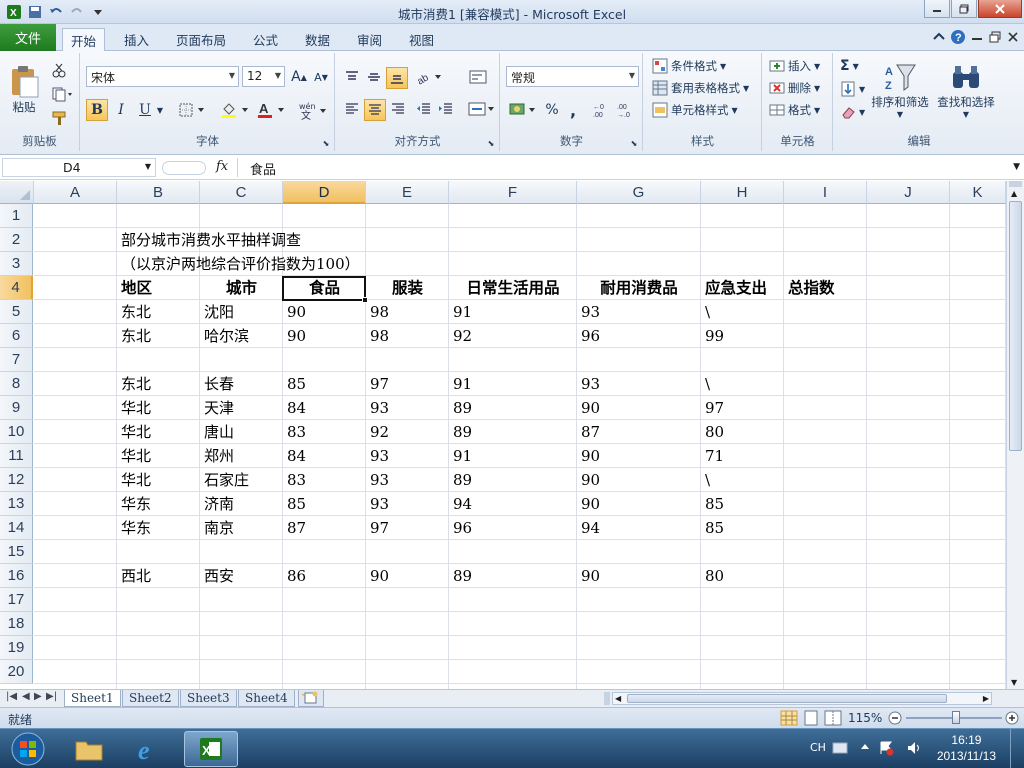 The height and width of the screenshot is (768, 1024). What do you see at coordinates (900, 90) in the screenshot?
I see `sort-filter-button: AZ 排序和筛选 ▼` at bounding box center [900, 90].